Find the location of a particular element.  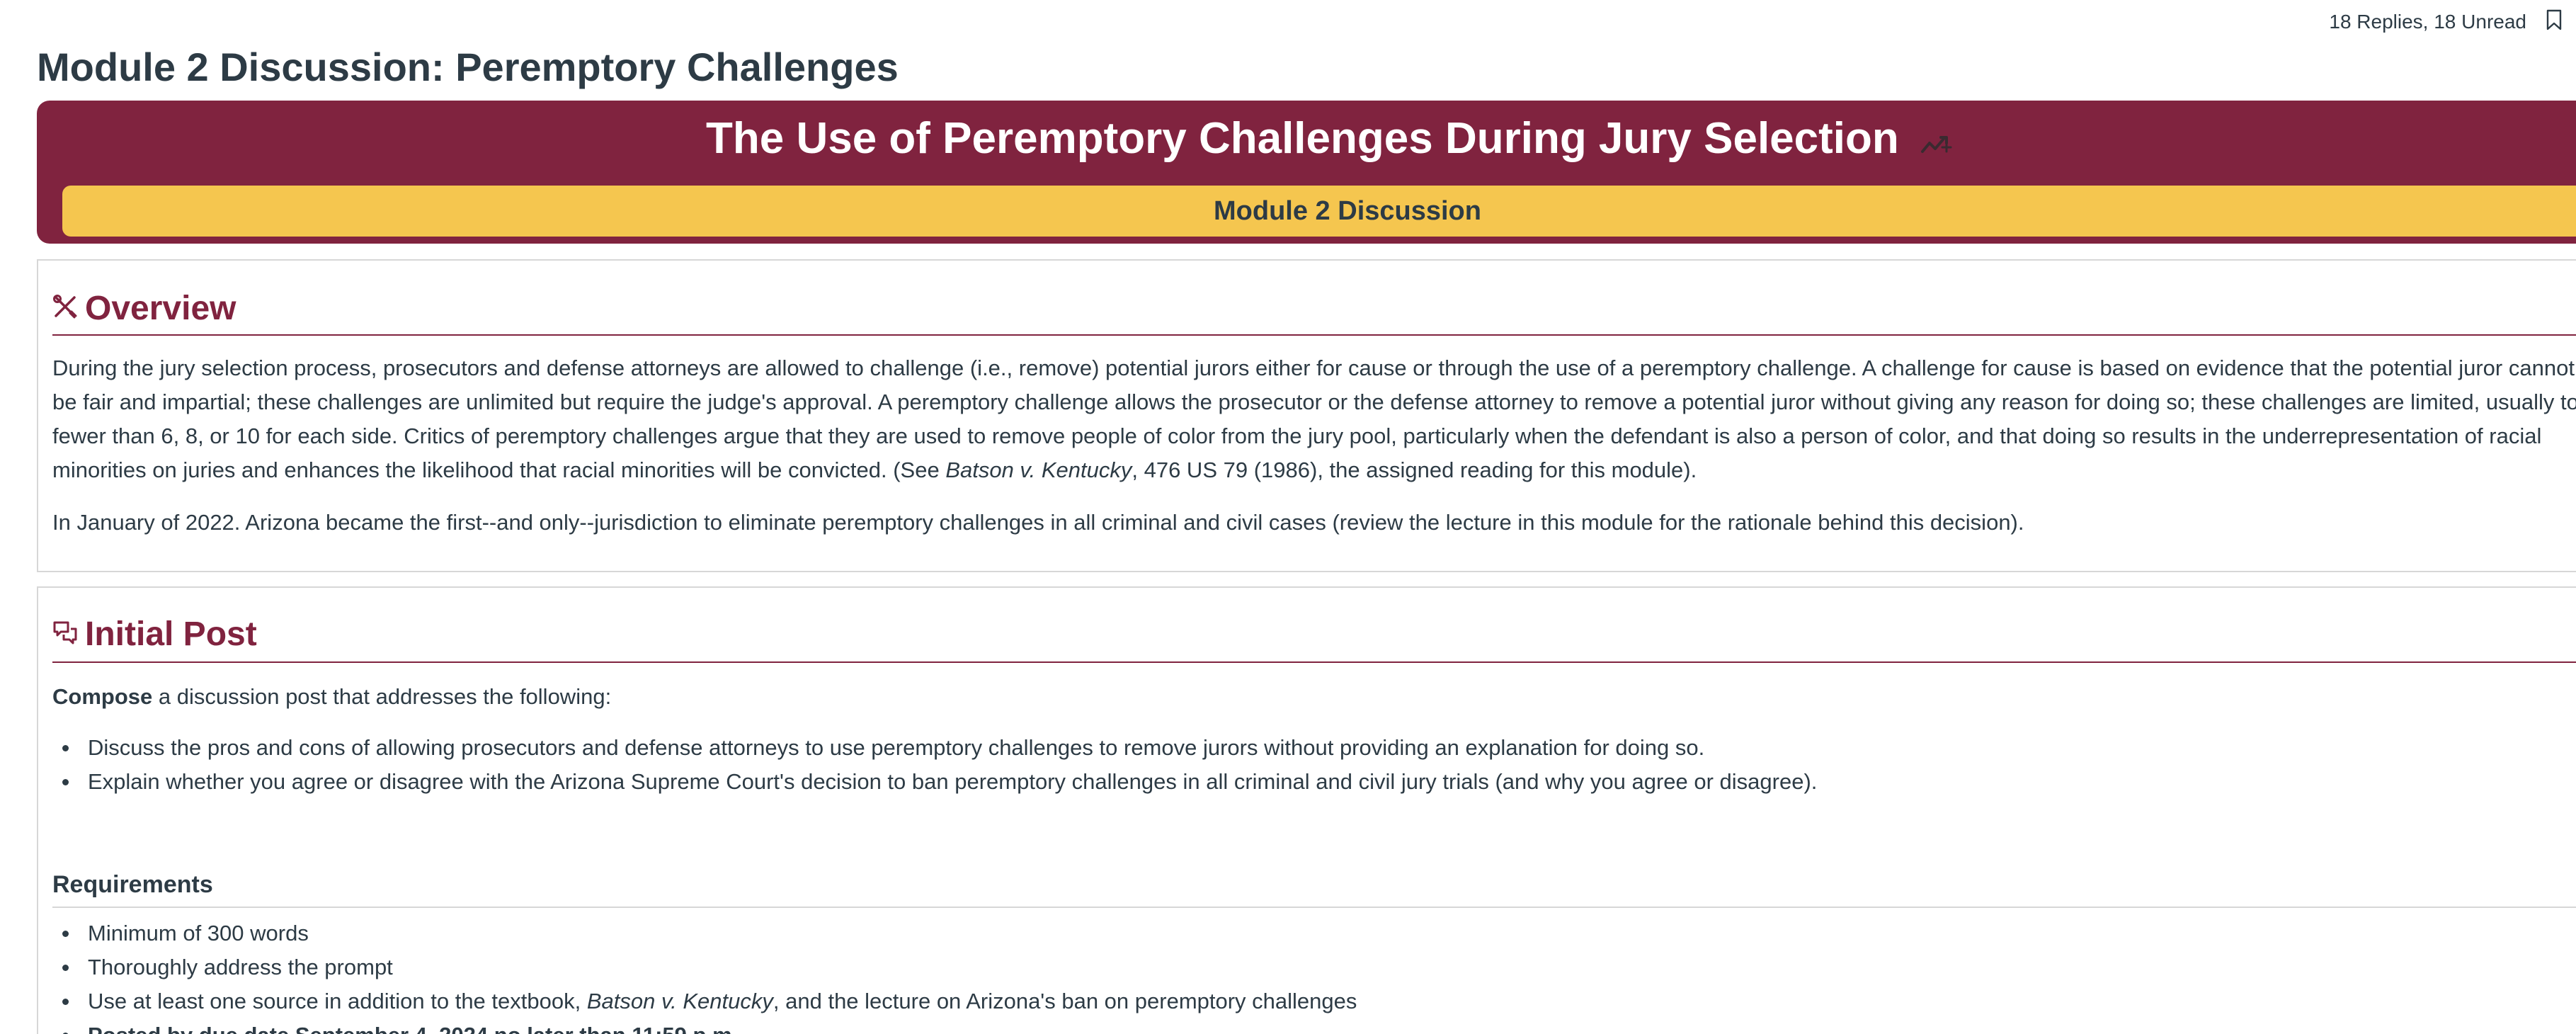

overview-divider is located at coordinates (1314, 335).